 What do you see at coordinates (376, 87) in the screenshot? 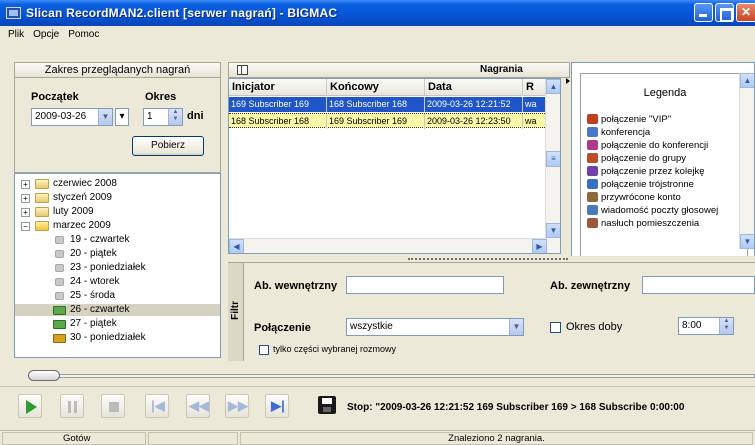
I see `column-header-final: Końcowy` at bounding box center [376, 87].